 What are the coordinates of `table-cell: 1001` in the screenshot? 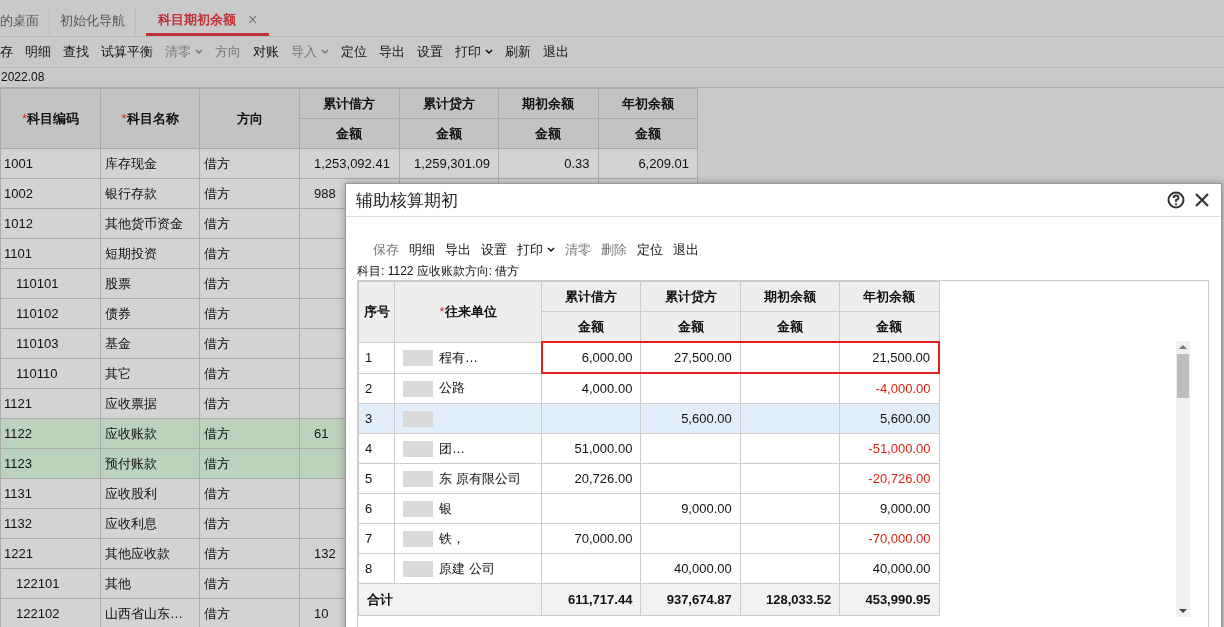 It's located at (50, 163).